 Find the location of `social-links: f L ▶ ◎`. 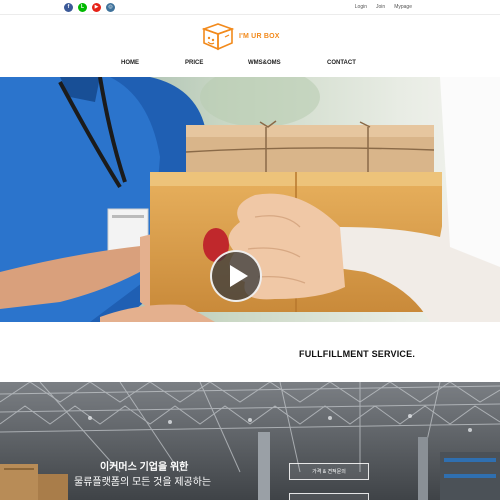

social-links: f L ▶ ◎ is located at coordinates (89, 7).